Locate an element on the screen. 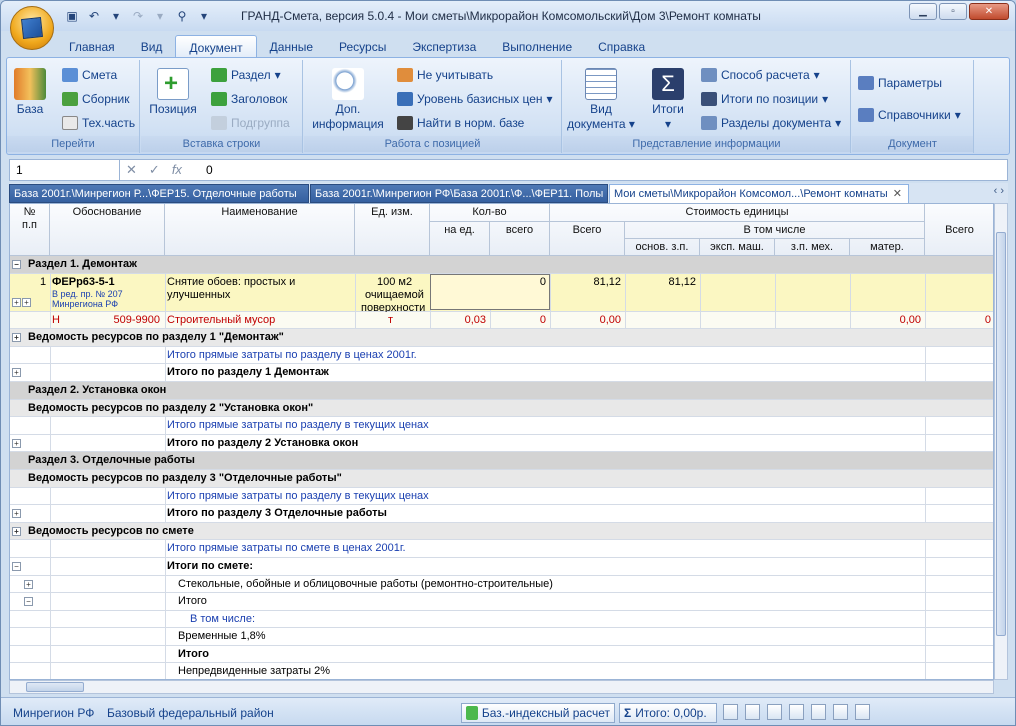  subgroup-button: Подгруппа is located at coordinates (250, 123).